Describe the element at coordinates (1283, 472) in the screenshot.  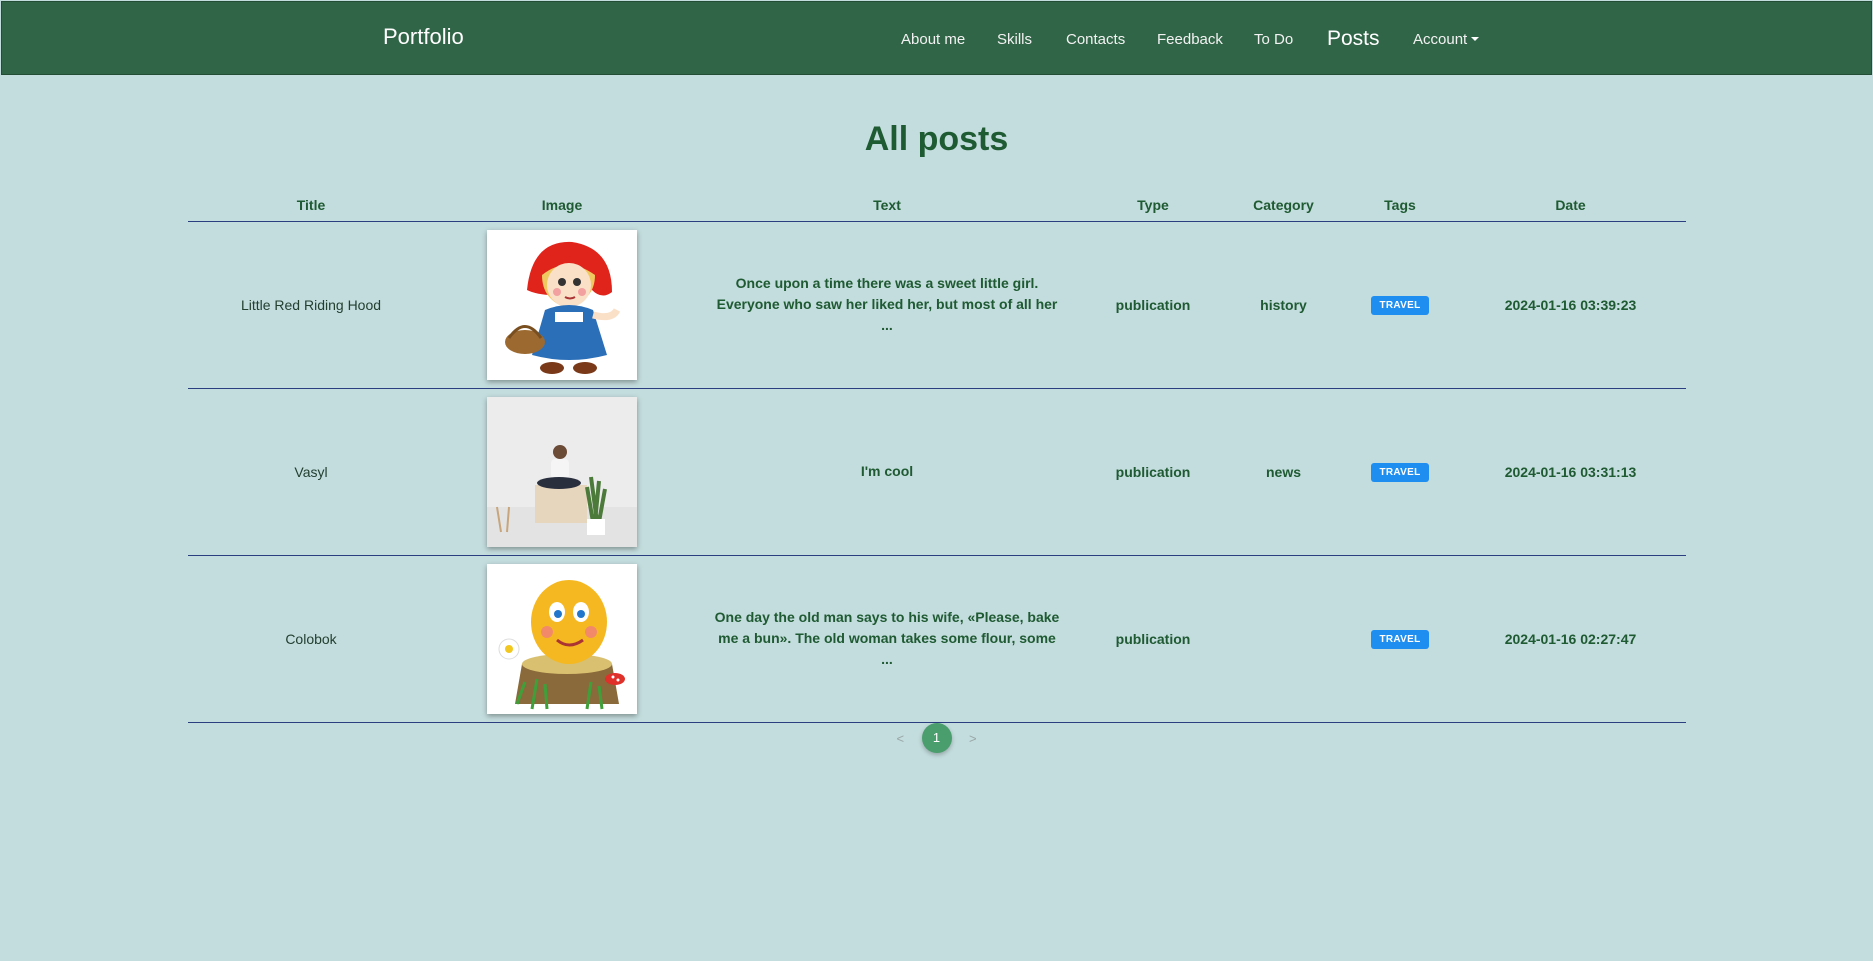
I see `post-category: news` at that location.